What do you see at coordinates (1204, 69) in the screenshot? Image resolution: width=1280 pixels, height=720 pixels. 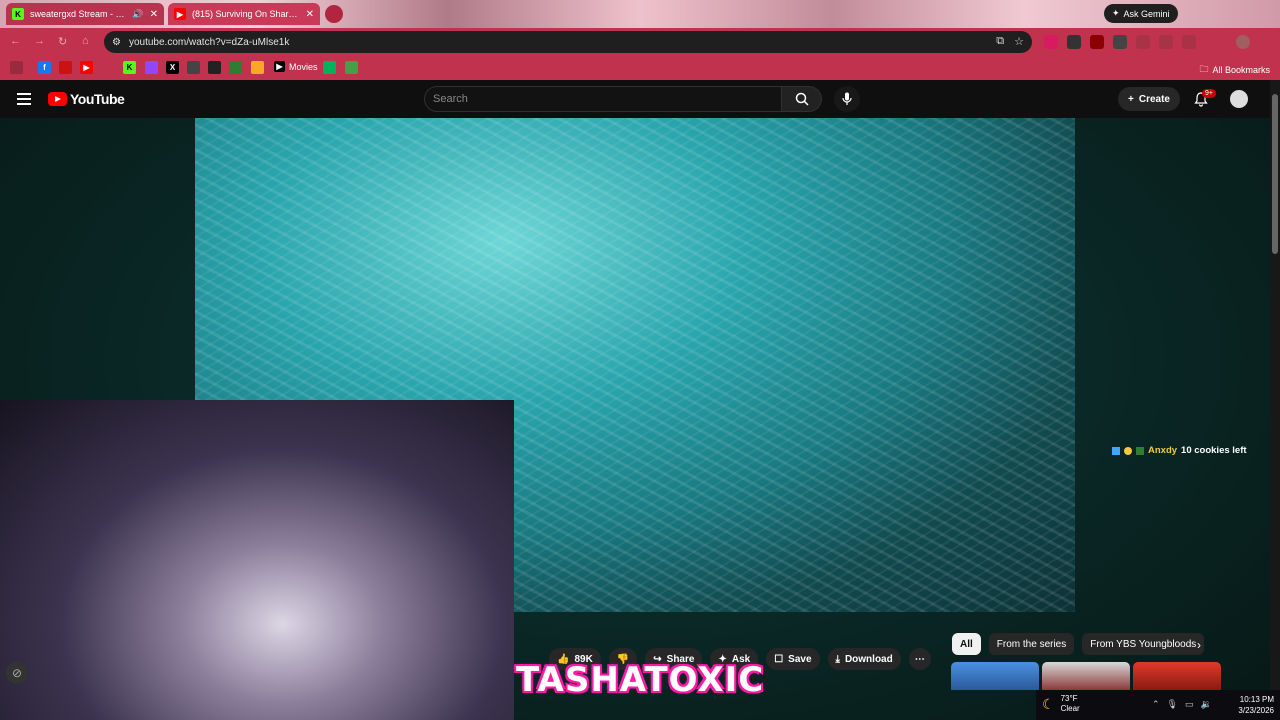 I see `folder-icon: 🗀` at bounding box center [1204, 69].